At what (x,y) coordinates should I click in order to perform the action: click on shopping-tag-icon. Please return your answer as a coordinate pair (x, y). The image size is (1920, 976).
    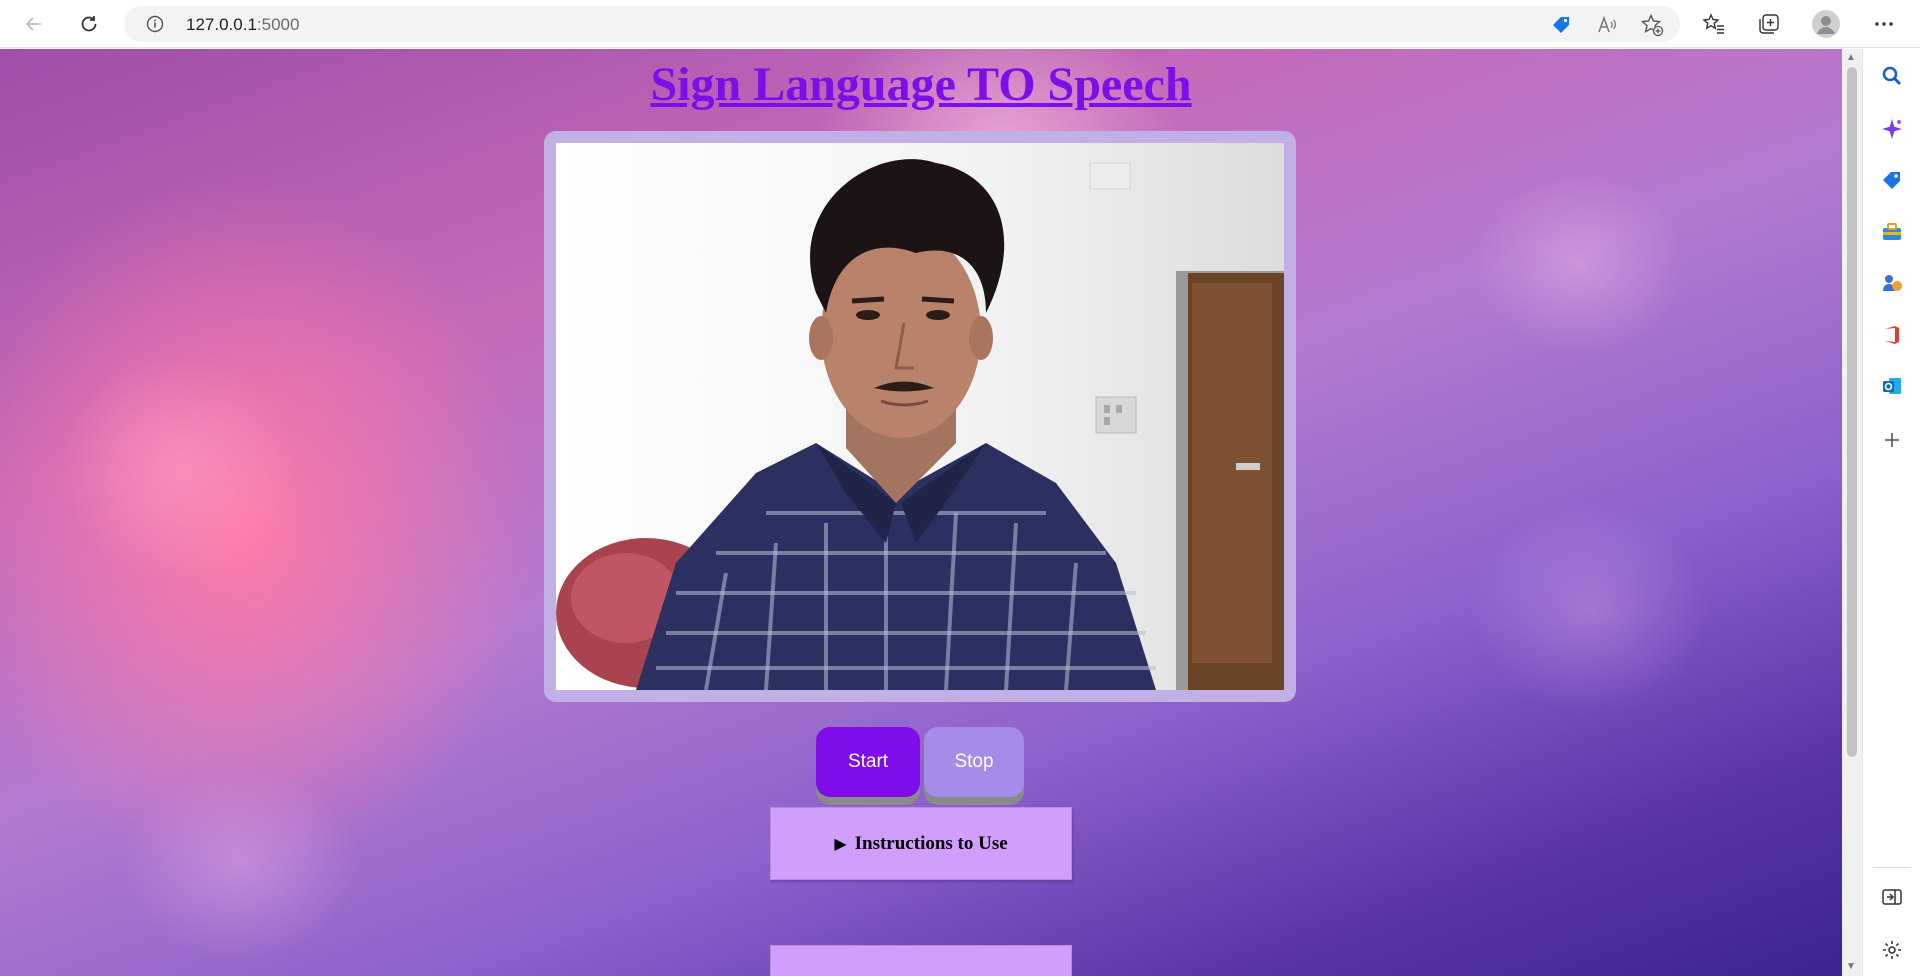
    Looking at the image, I should click on (1561, 27).